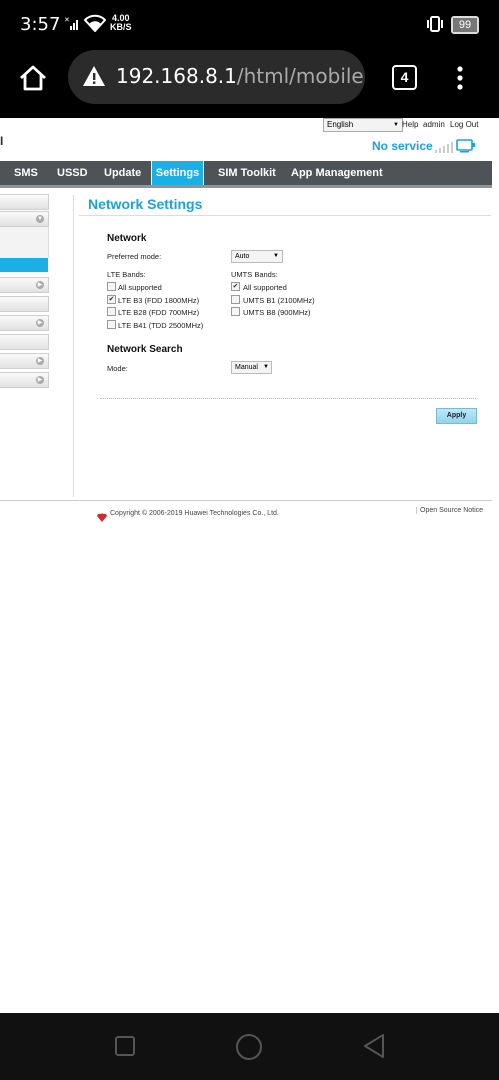 This screenshot has width=499, height=1080. What do you see at coordinates (374, 1048) in the screenshot?
I see `back-icon` at bounding box center [374, 1048].